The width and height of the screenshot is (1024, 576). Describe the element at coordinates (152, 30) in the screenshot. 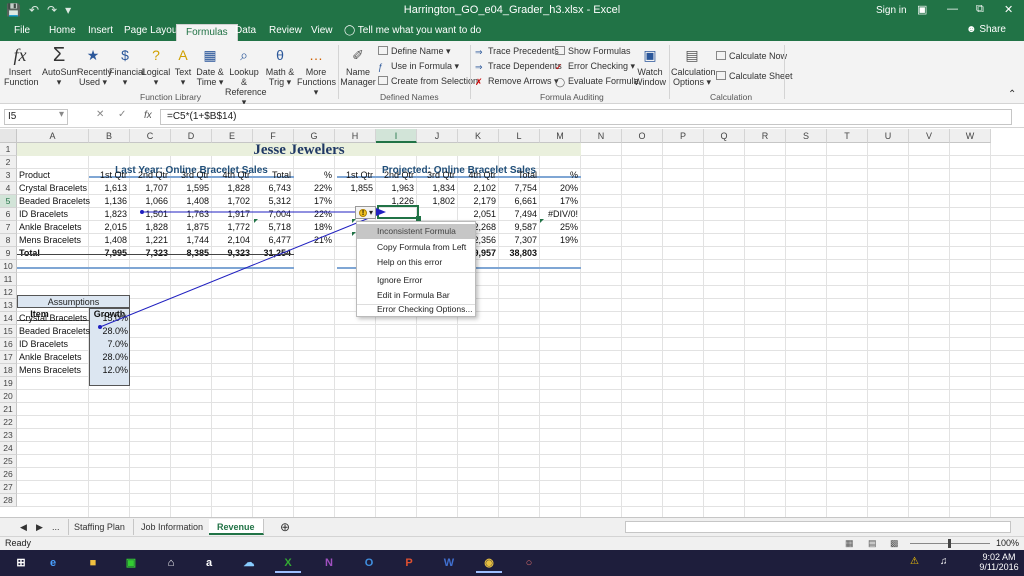

I see `tab-page-layout: Page Layout` at that location.